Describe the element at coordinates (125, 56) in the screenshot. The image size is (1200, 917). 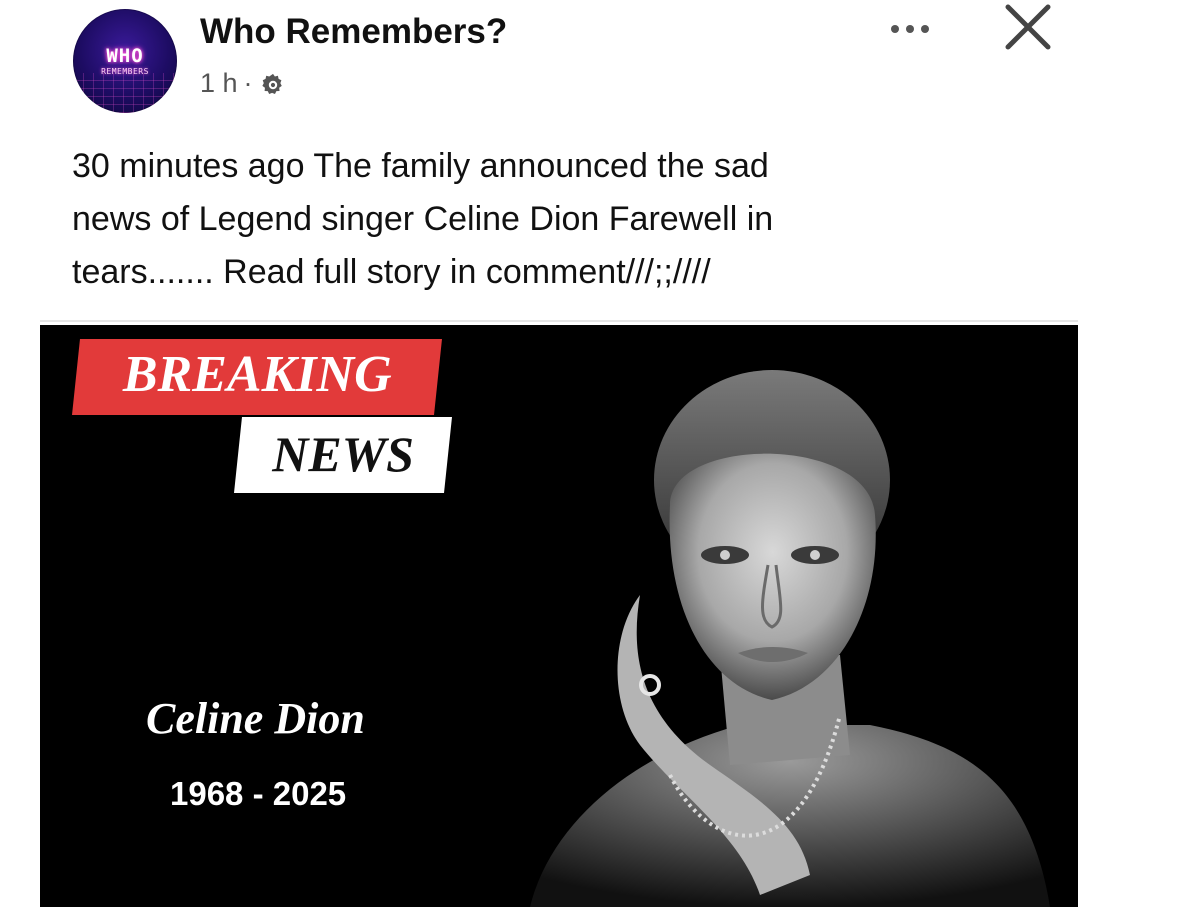
I see `avatar-logo-main: WHO` at that location.